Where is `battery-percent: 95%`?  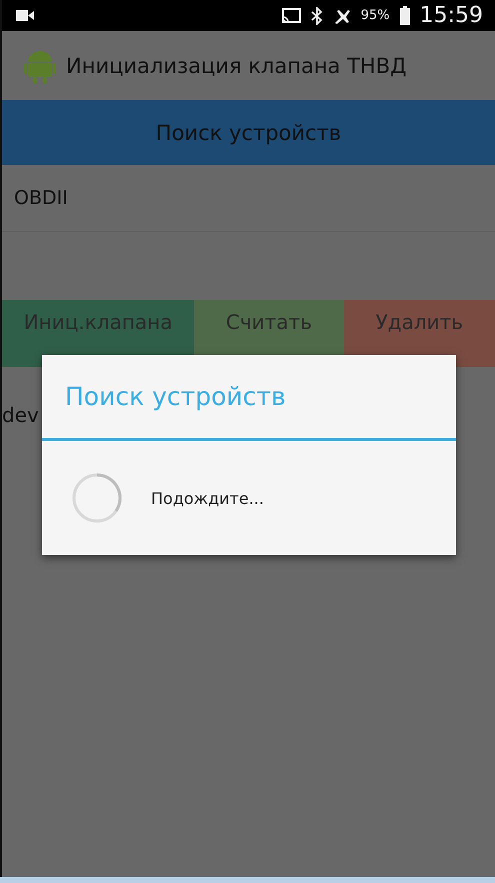 battery-percent: 95% is located at coordinates (375, 15).